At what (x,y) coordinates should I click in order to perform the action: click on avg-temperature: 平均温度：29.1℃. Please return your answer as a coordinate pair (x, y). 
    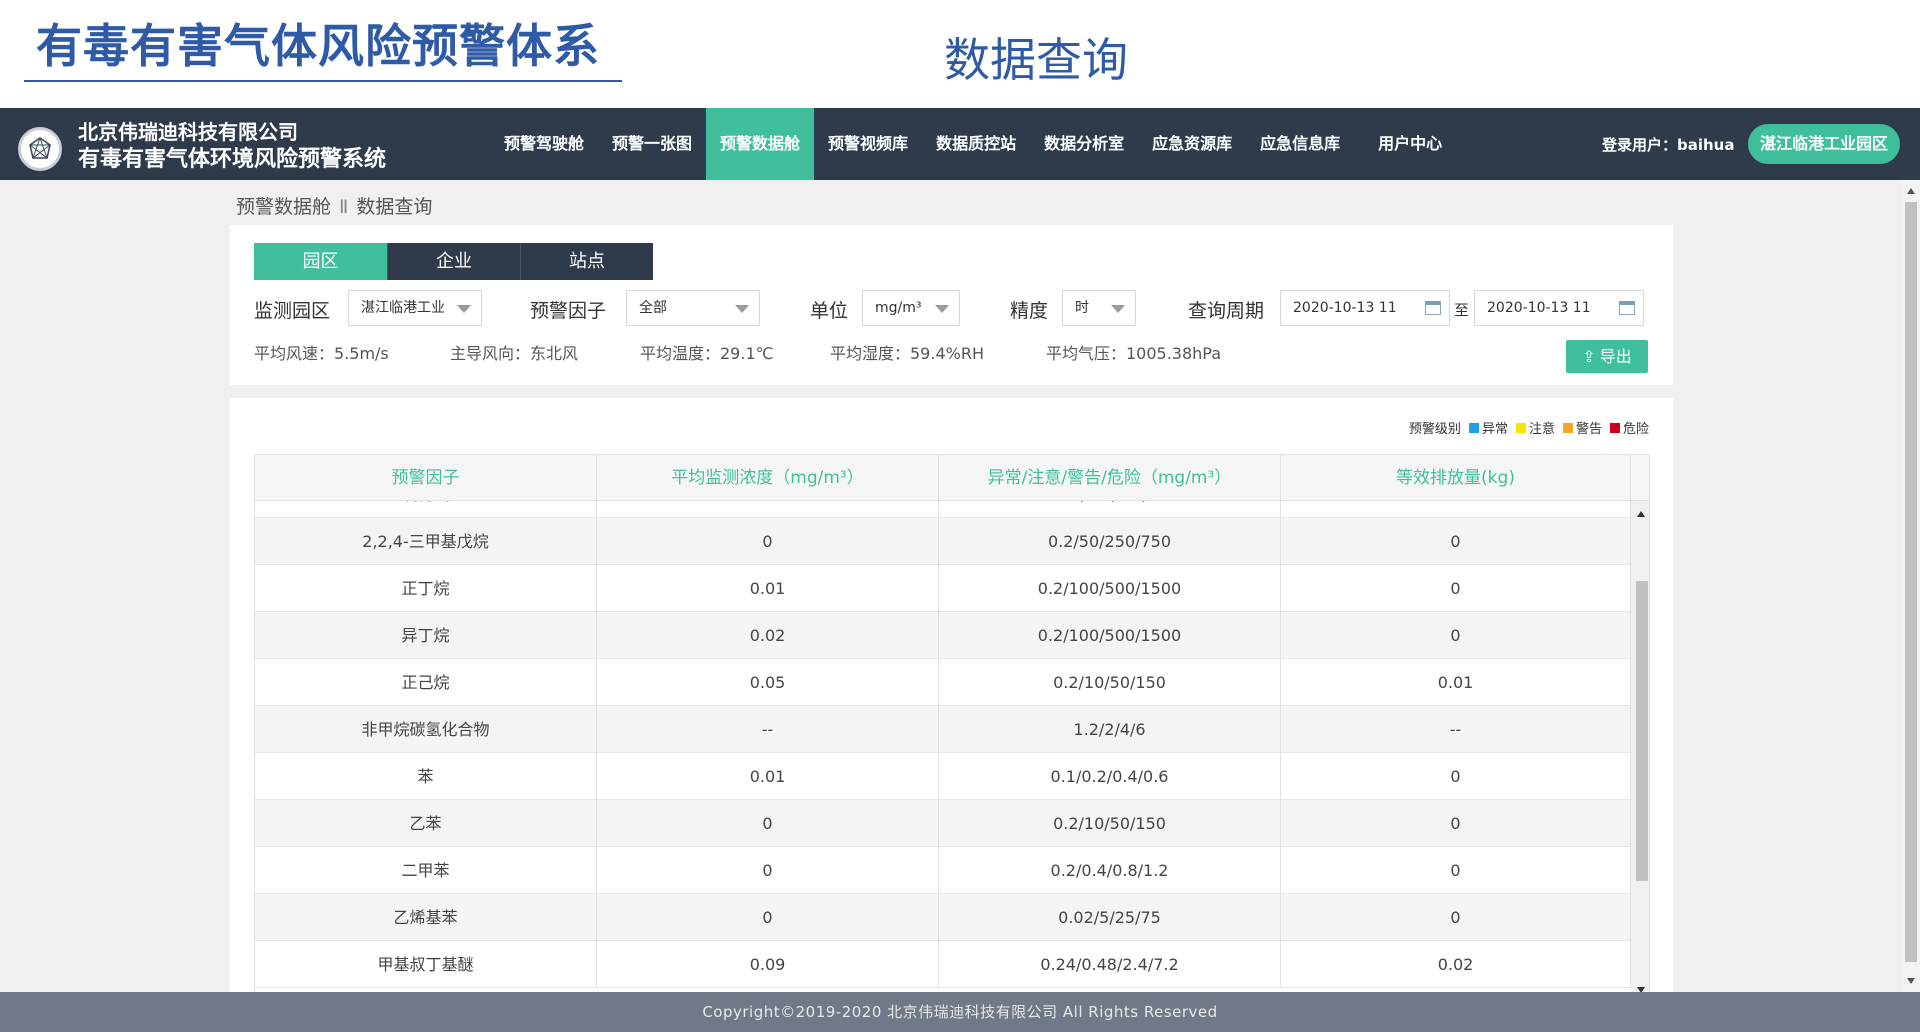
    Looking at the image, I should click on (707, 353).